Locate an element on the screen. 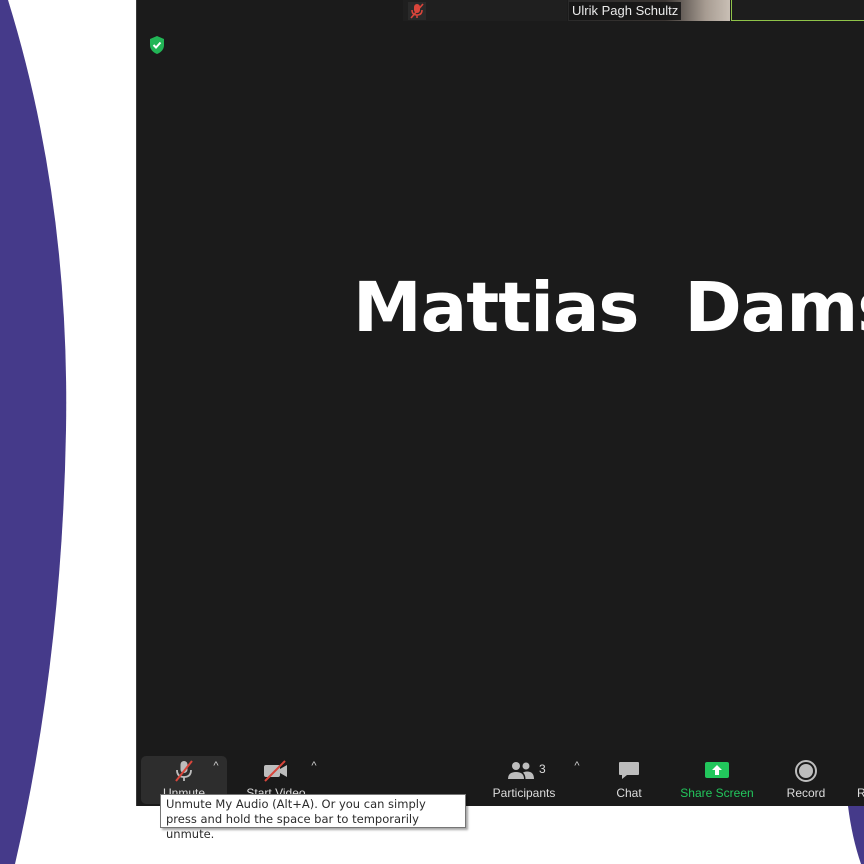 This screenshot has width=864, height=864. record-icon is located at coordinates (806, 771).